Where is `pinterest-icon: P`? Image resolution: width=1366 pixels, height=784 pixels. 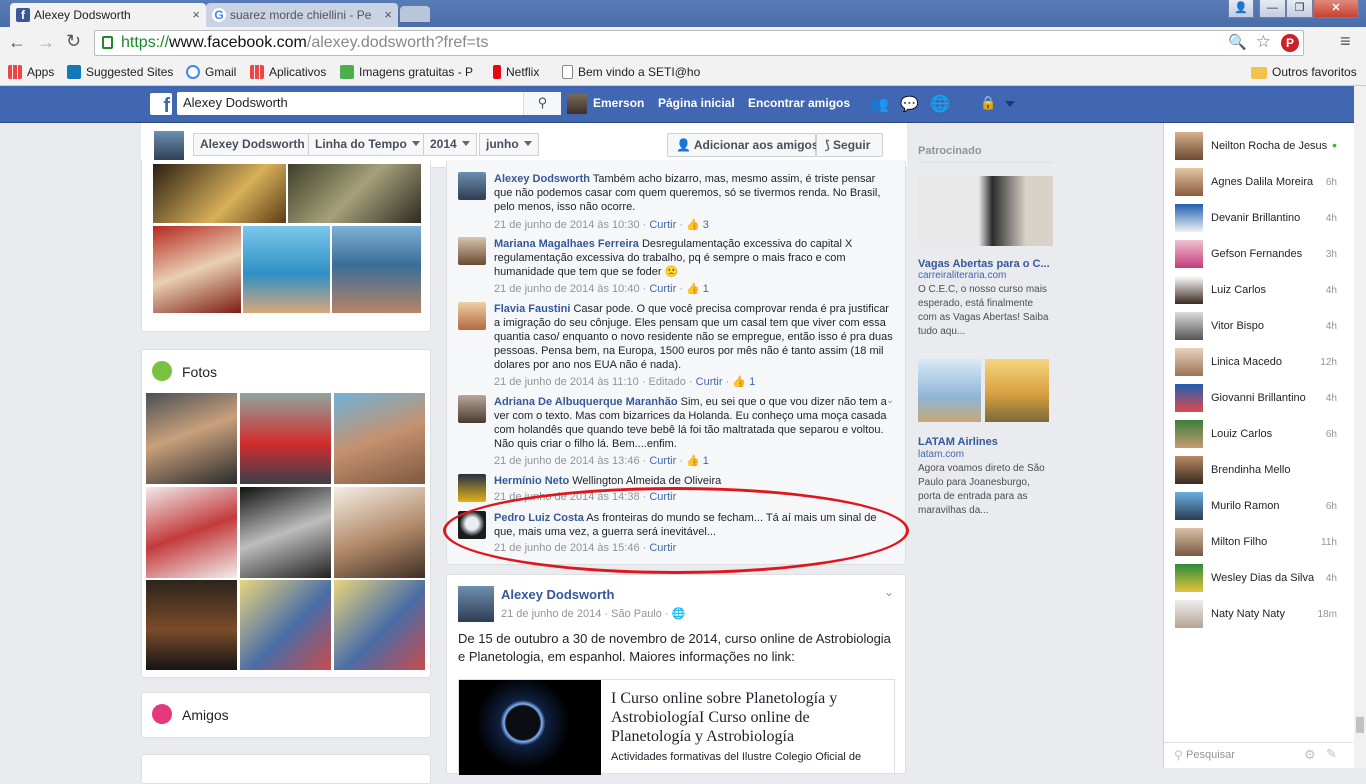 pinterest-icon: P is located at coordinates (1290, 43).